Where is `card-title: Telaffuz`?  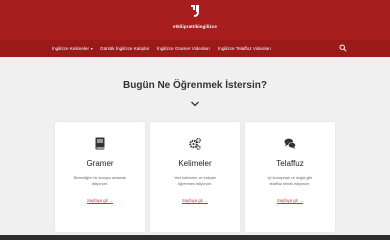
card-title: Telaffuz is located at coordinates (290, 163).